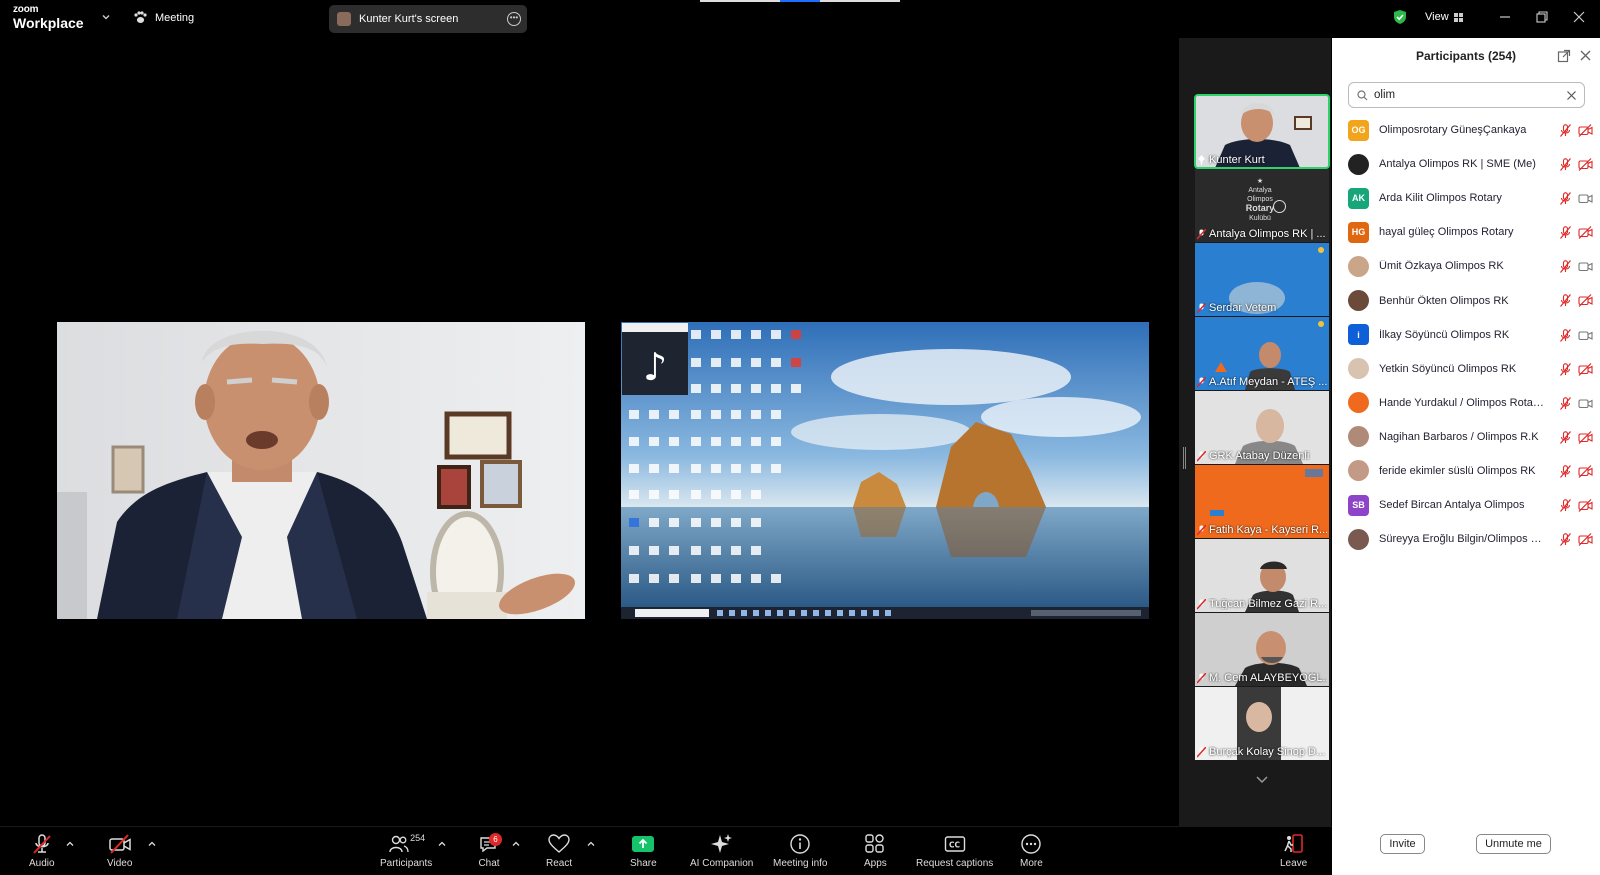 This screenshot has width=1600, height=875. What do you see at coordinates (559, 851) in the screenshot?
I see `react-button: React` at bounding box center [559, 851].